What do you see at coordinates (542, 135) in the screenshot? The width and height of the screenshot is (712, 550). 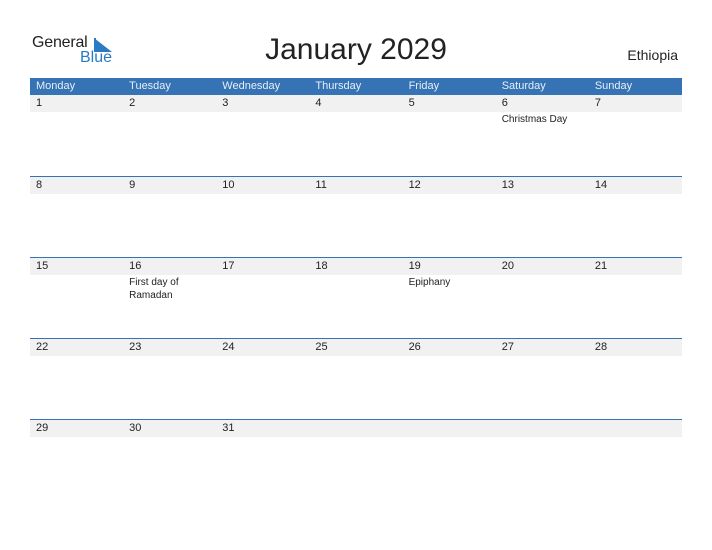 I see `day-cell: 6 Christmas Day` at bounding box center [542, 135].